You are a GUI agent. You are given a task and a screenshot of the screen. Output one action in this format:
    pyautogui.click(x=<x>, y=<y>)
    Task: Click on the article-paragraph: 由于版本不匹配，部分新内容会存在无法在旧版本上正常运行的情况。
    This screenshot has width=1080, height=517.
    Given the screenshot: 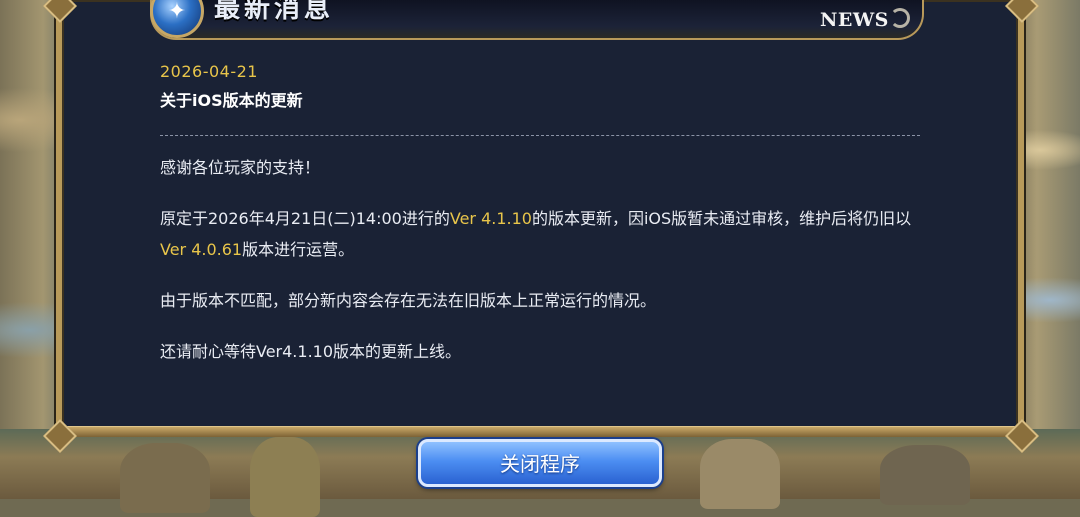 What is the action you would take?
    pyautogui.click(x=408, y=300)
    